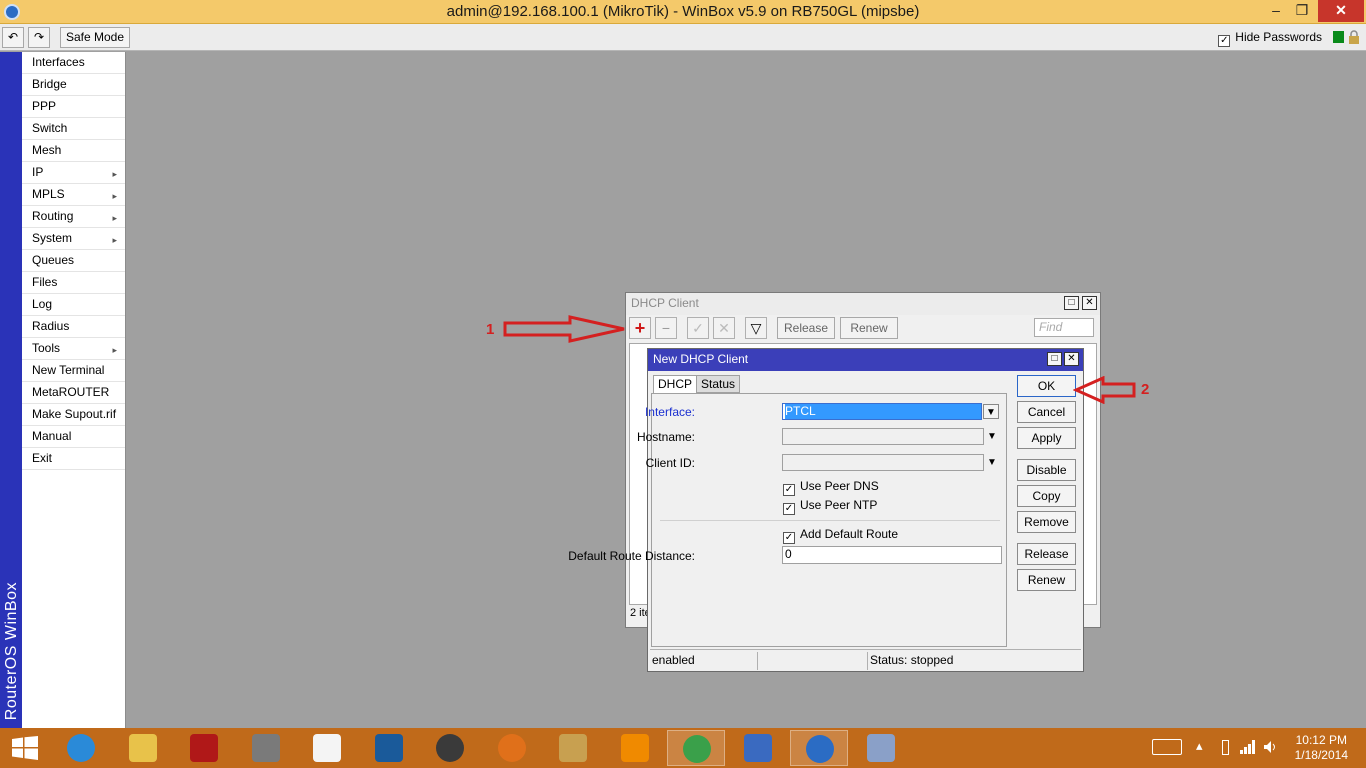 Image resolution: width=1366 pixels, height=768 pixels. What do you see at coordinates (724, 328) in the screenshot?
I see `disable-icon: ✕` at bounding box center [724, 328].